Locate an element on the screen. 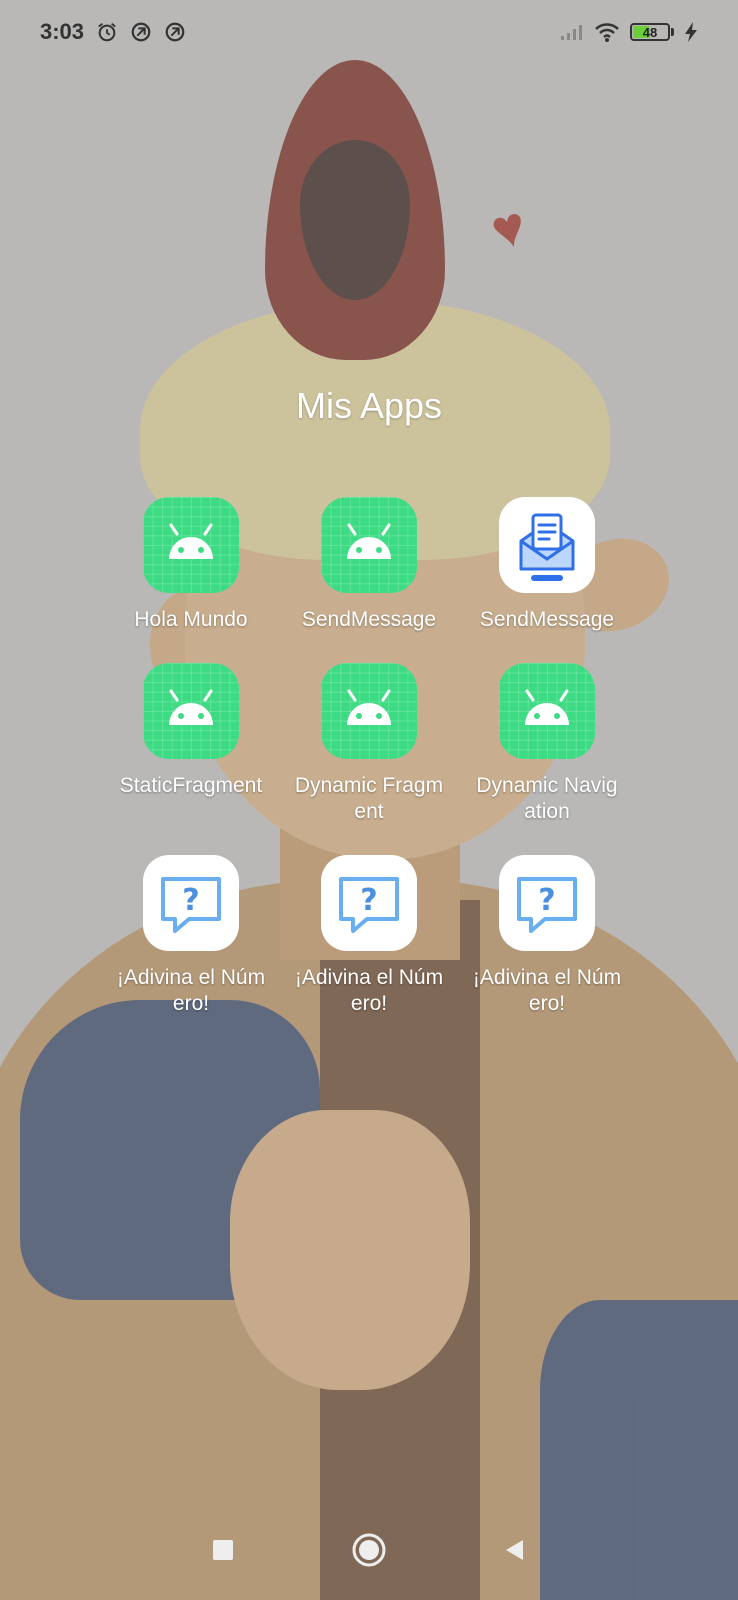  app-hola-mundo: Hola Mundo is located at coordinates (191, 565).